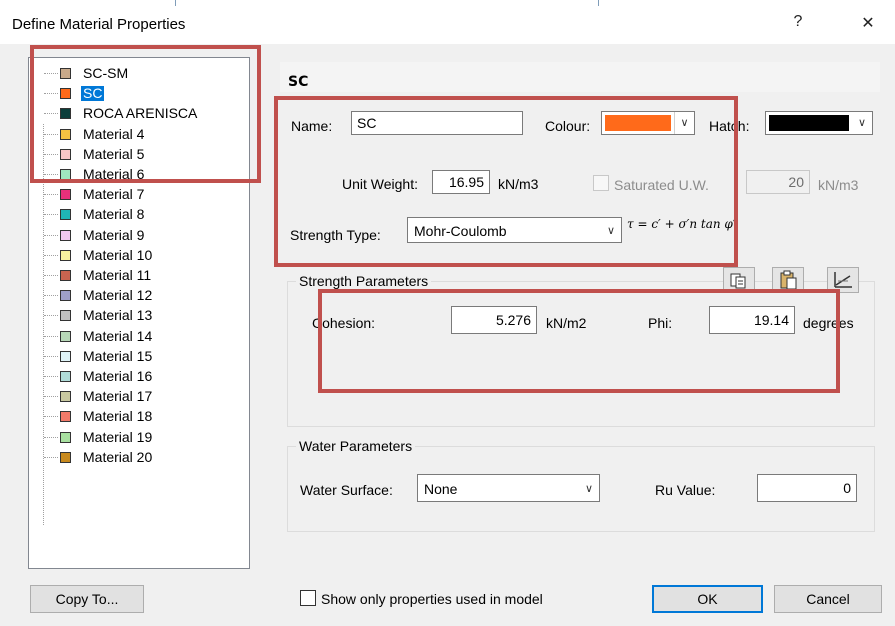 The image size is (895, 626). I want to click on phi-unit: degrees, so click(828, 323).